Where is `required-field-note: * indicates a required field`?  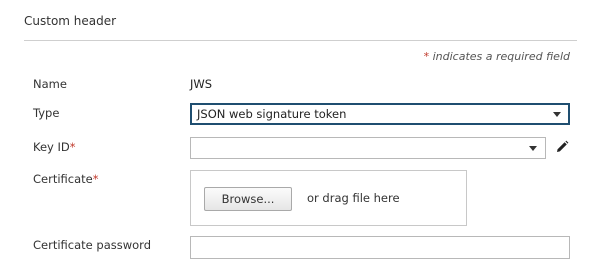
required-field-note: * indicates a required field is located at coordinates (497, 56).